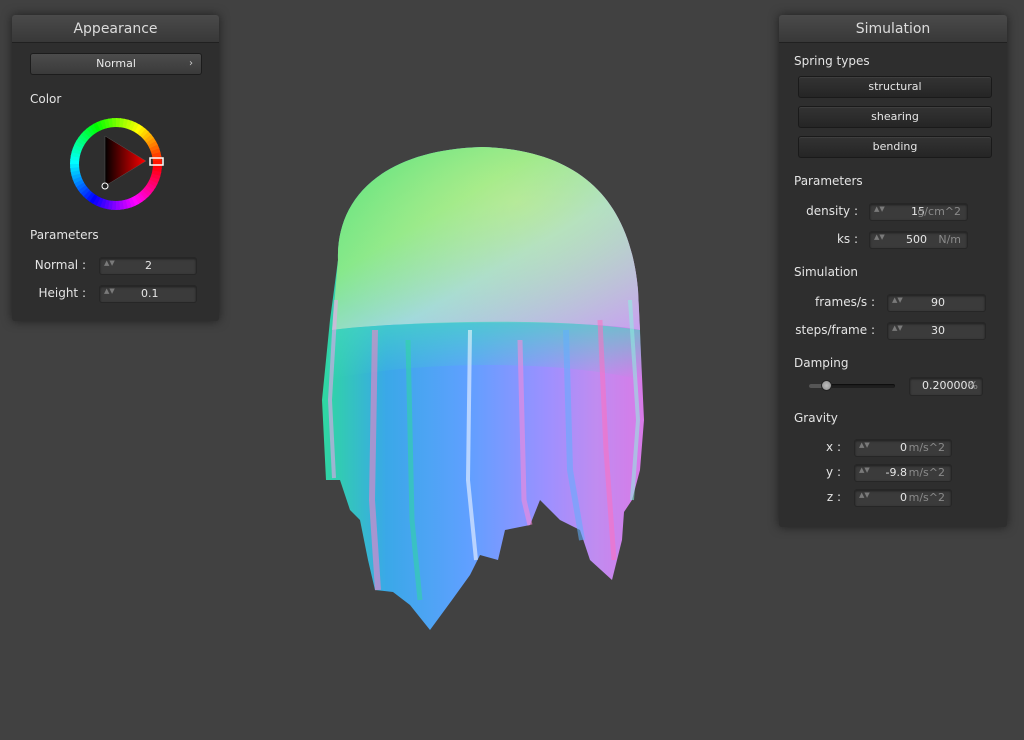 The height and width of the screenshot is (740, 1024). What do you see at coordinates (895, 147) in the screenshot?
I see `bending-button: bending` at bounding box center [895, 147].